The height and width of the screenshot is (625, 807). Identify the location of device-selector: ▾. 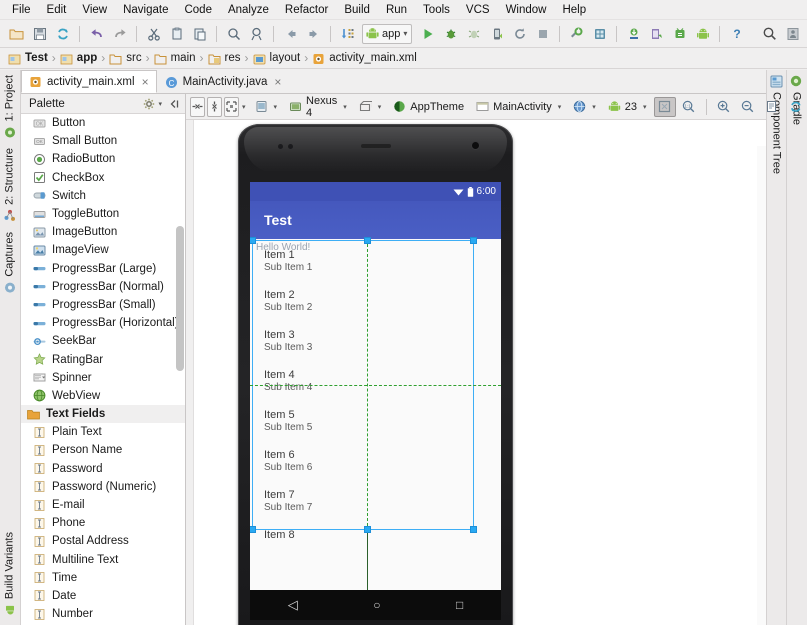
(266, 107).